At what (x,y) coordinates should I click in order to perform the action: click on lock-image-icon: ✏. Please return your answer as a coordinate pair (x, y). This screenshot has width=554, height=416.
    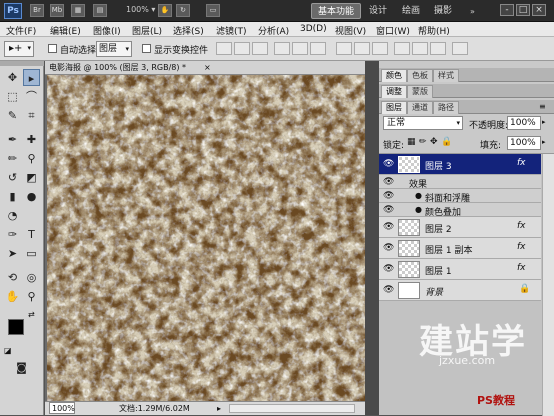
    Looking at the image, I should click on (423, 142).